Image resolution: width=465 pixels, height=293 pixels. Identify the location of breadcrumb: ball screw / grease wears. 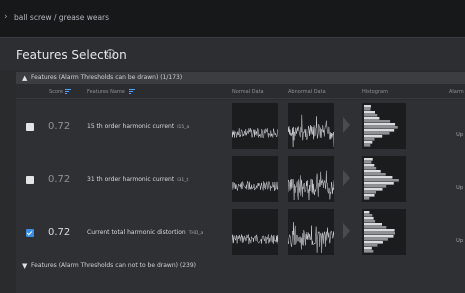
(61, 17).